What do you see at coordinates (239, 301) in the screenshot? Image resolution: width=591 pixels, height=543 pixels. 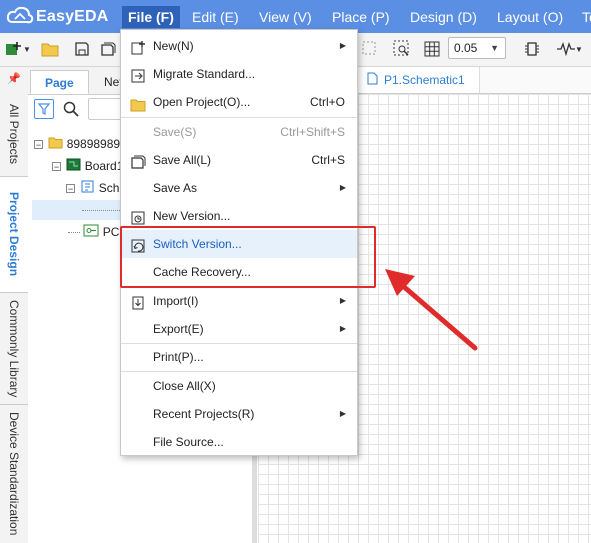 I see `menu-item-import: Import(I) ▶` at bounding box center [239, 301].